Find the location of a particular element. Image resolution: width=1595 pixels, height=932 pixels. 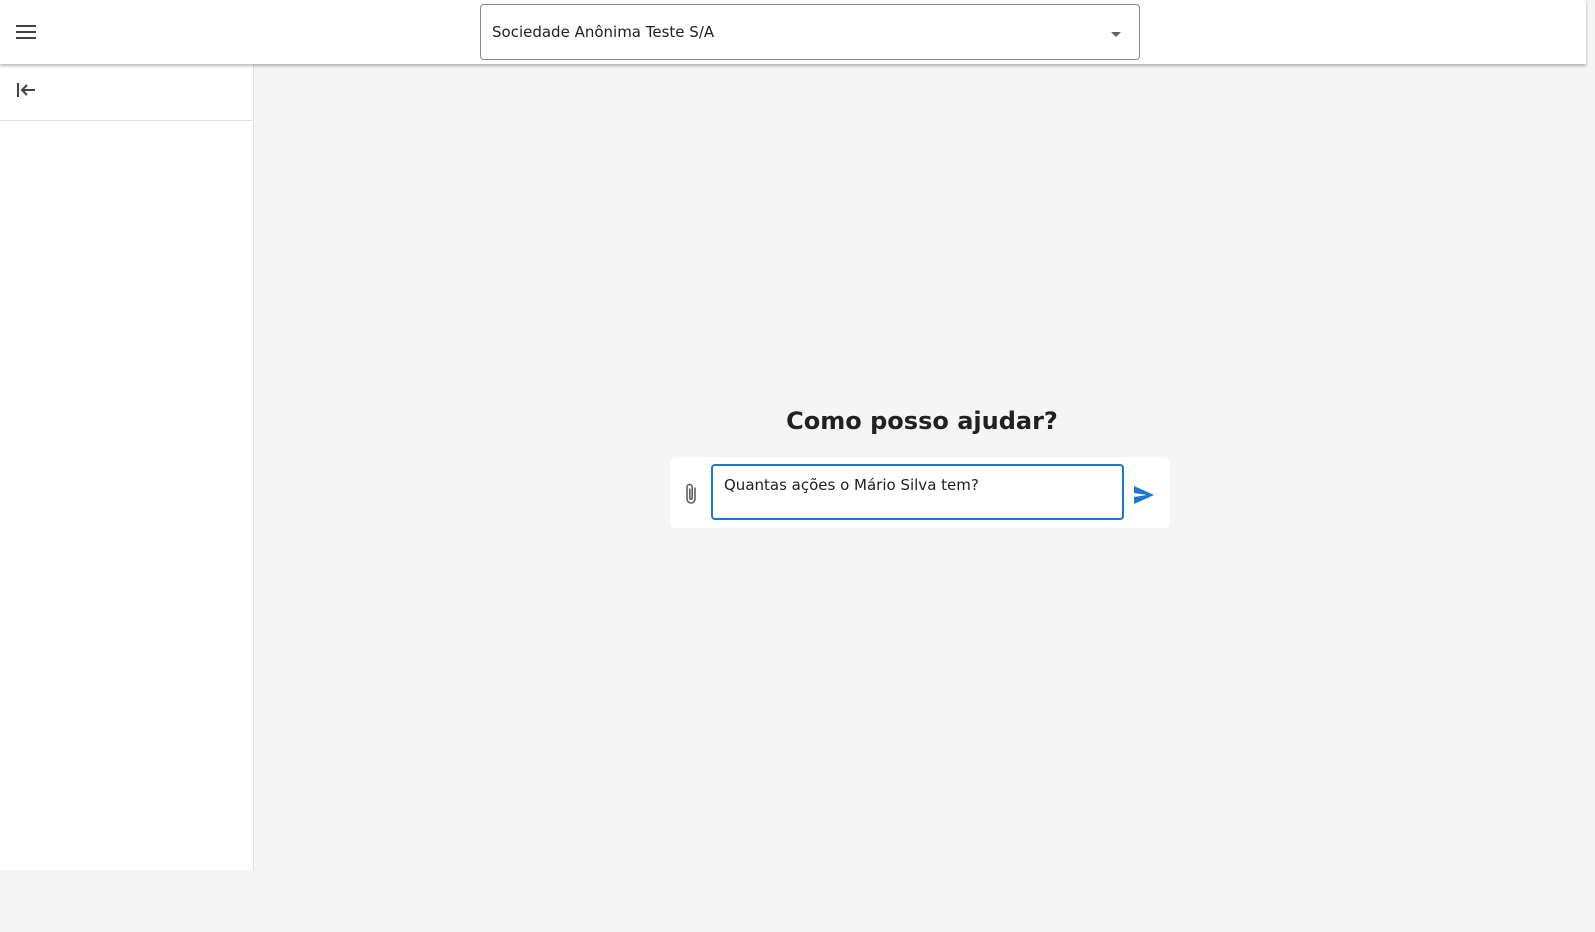

page-title: Como posso ajudar? is located at coordinates (922, 421).